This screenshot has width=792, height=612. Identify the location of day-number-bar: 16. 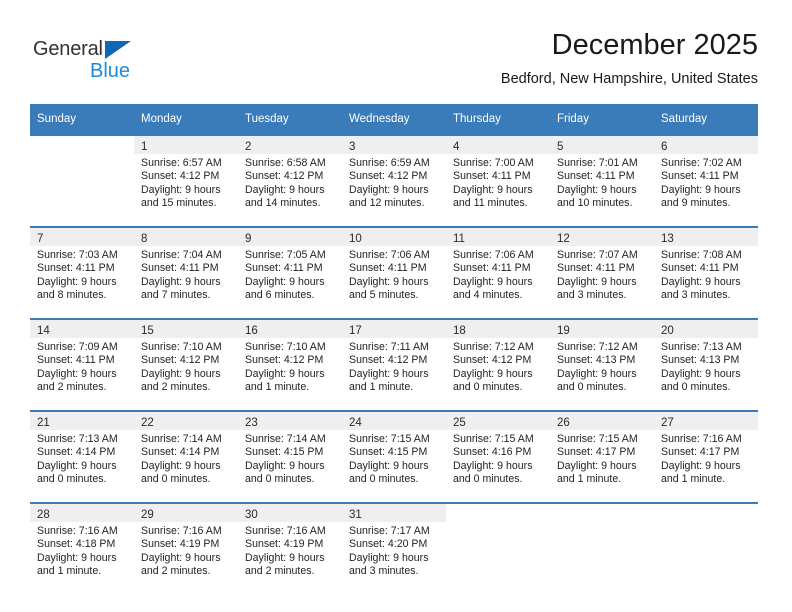
(290, 329).